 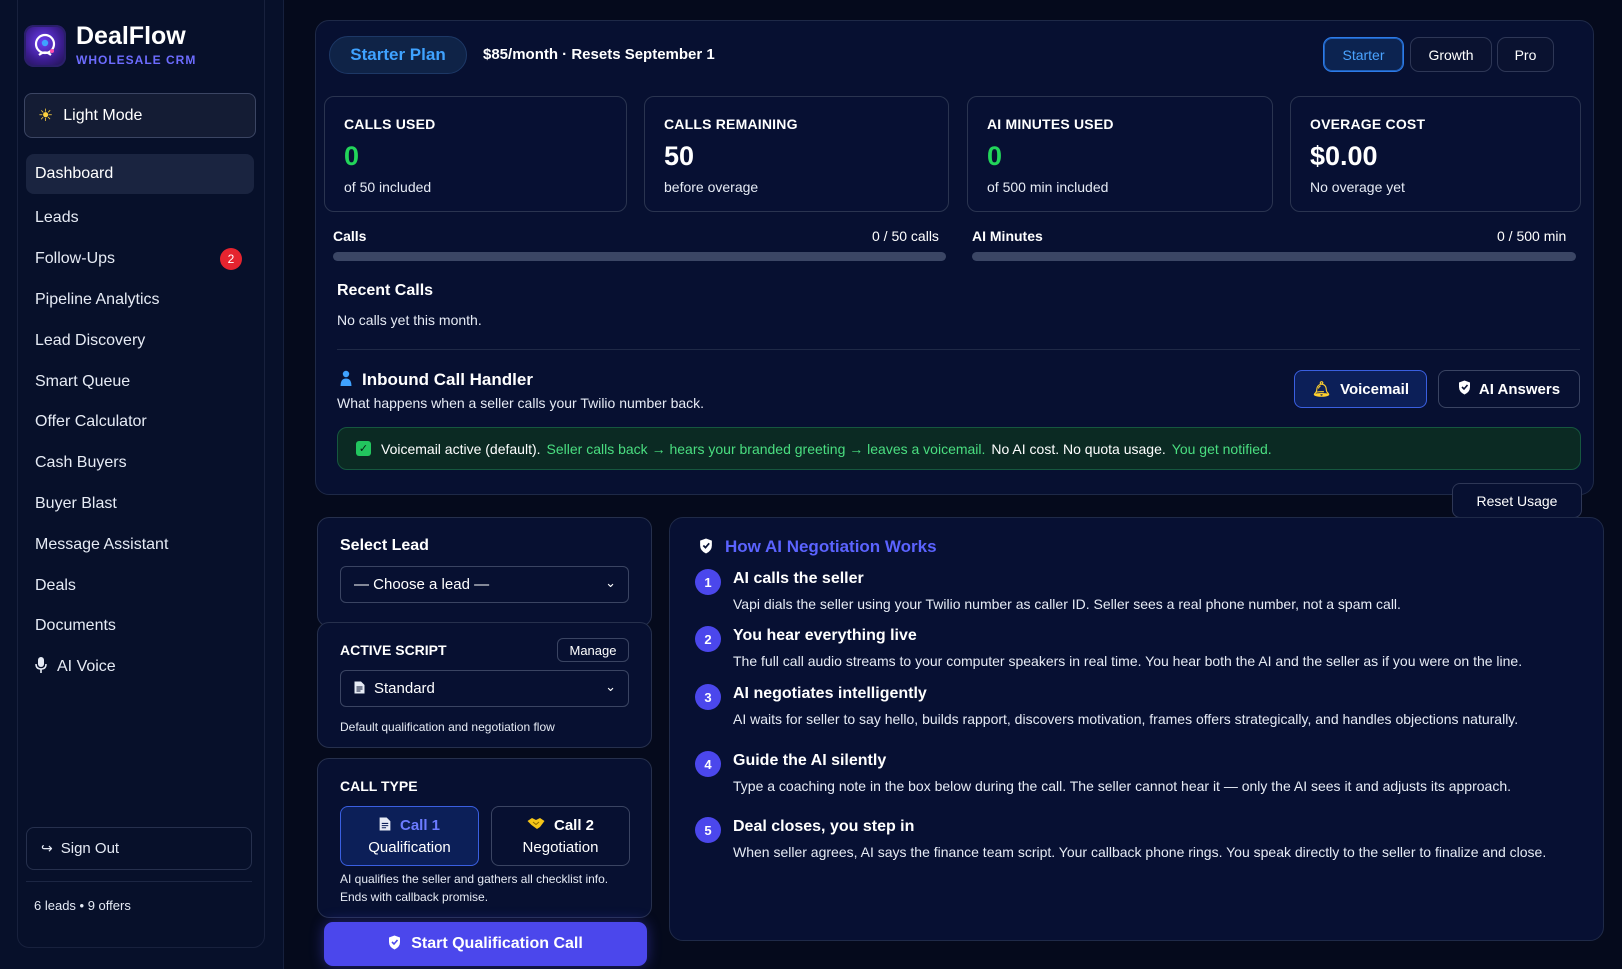 What do you see at coordinates (574, 825) in the screenshot?
I see `call-type-option-title: Call 2` at bounding box center [574, 825].